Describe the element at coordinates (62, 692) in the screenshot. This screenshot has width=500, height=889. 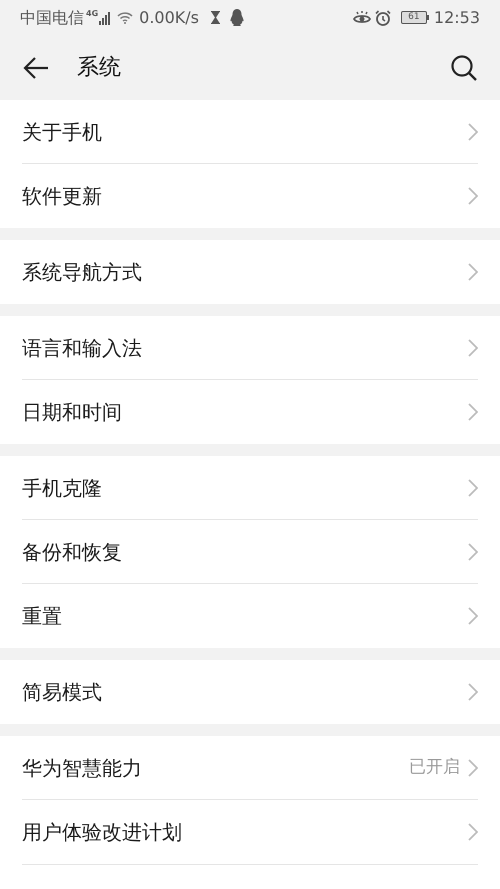
I see `item-label: 简易模式` at that location.